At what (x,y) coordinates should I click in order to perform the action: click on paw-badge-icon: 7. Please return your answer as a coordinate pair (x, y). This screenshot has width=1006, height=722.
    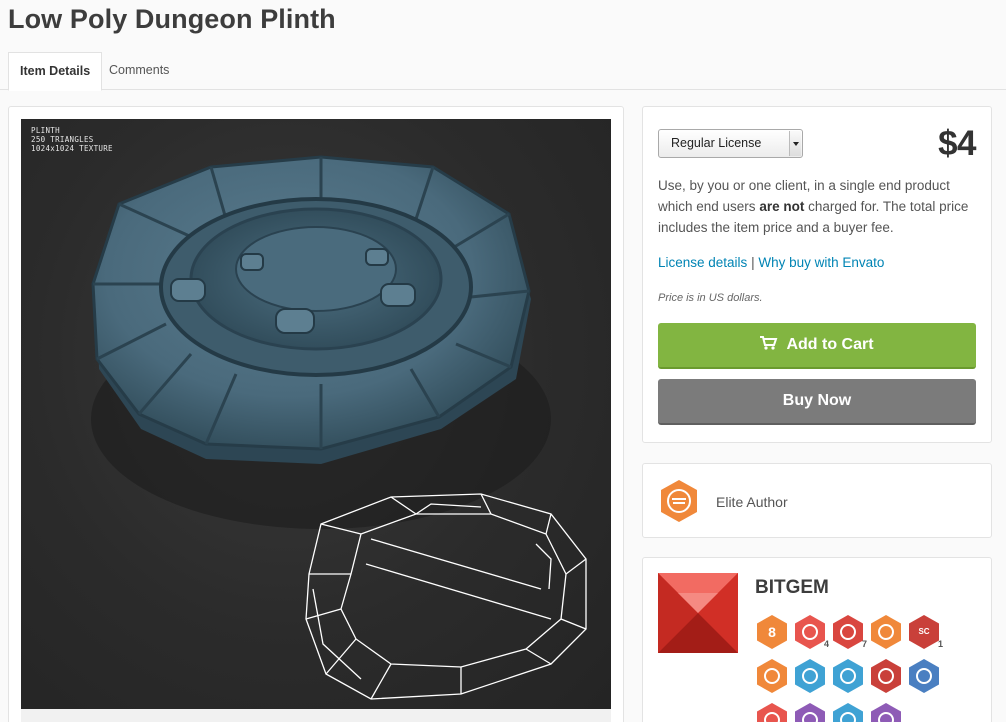
    Looking at the image, I should click on (849, 632).